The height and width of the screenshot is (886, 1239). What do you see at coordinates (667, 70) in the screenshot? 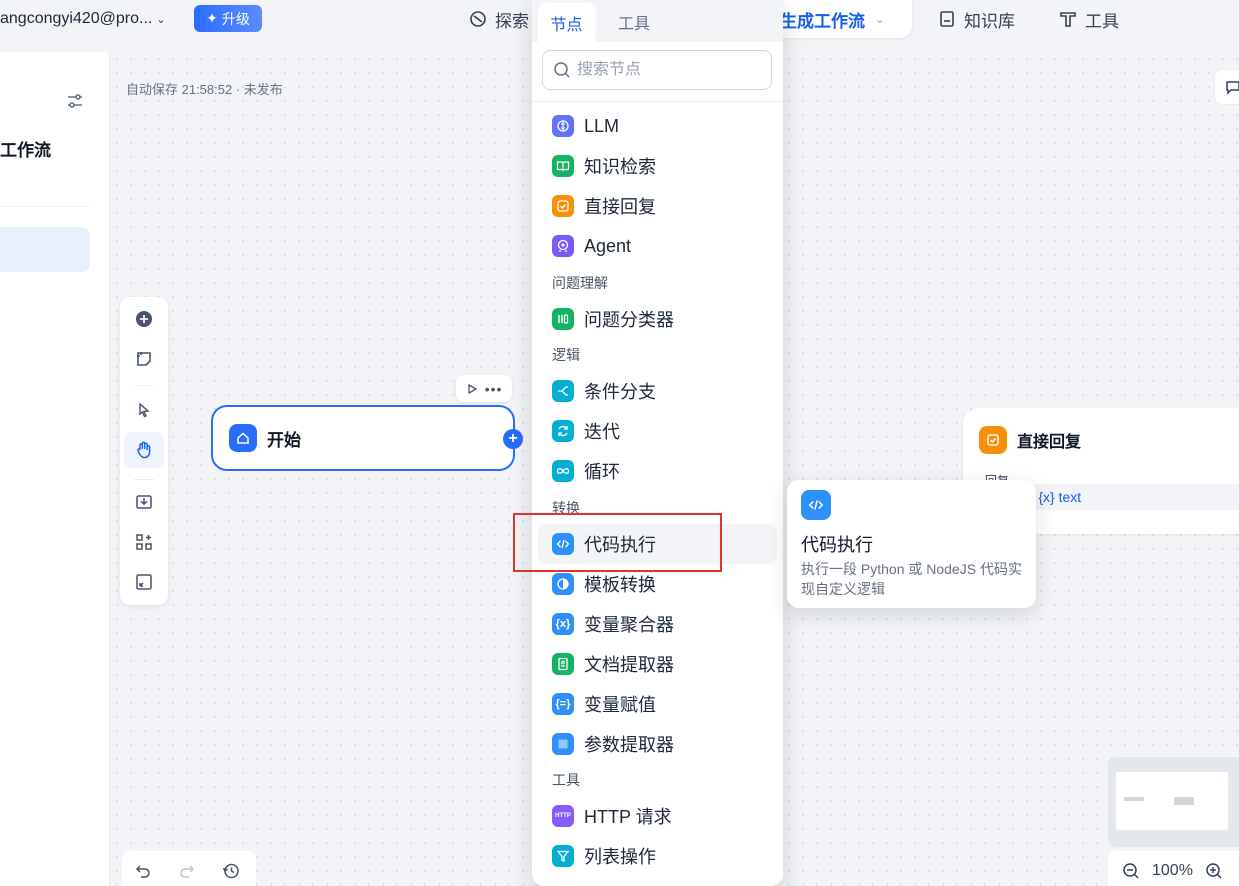
I see `search-input` at bounding box center [667, 70].